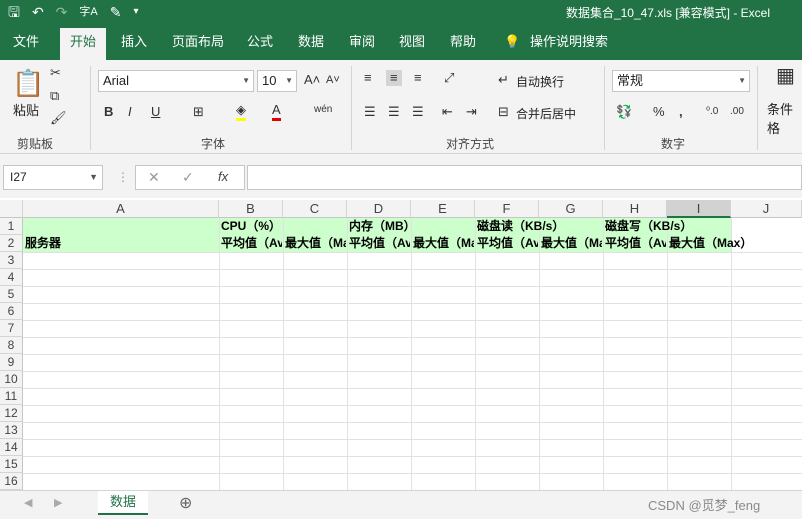  Describe the element at coordinates (411, 226) in the screenshot. I see `cell-D1: 内存（MB）` at that location.